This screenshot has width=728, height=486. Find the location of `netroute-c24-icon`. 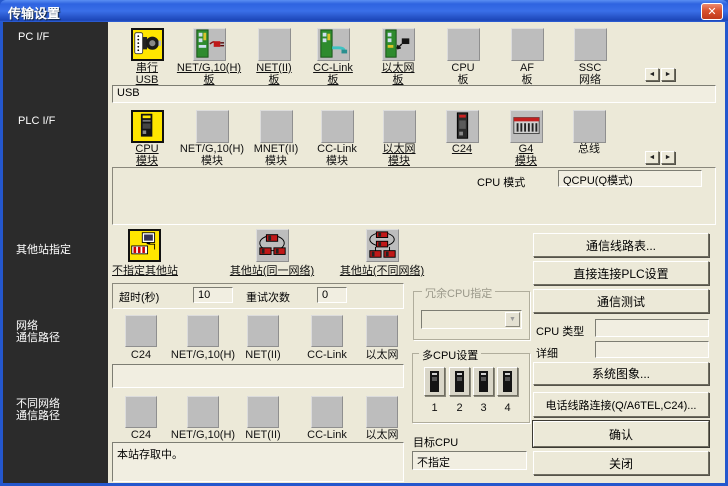

netroute-c24-icon is located at coordinates (141, 331).